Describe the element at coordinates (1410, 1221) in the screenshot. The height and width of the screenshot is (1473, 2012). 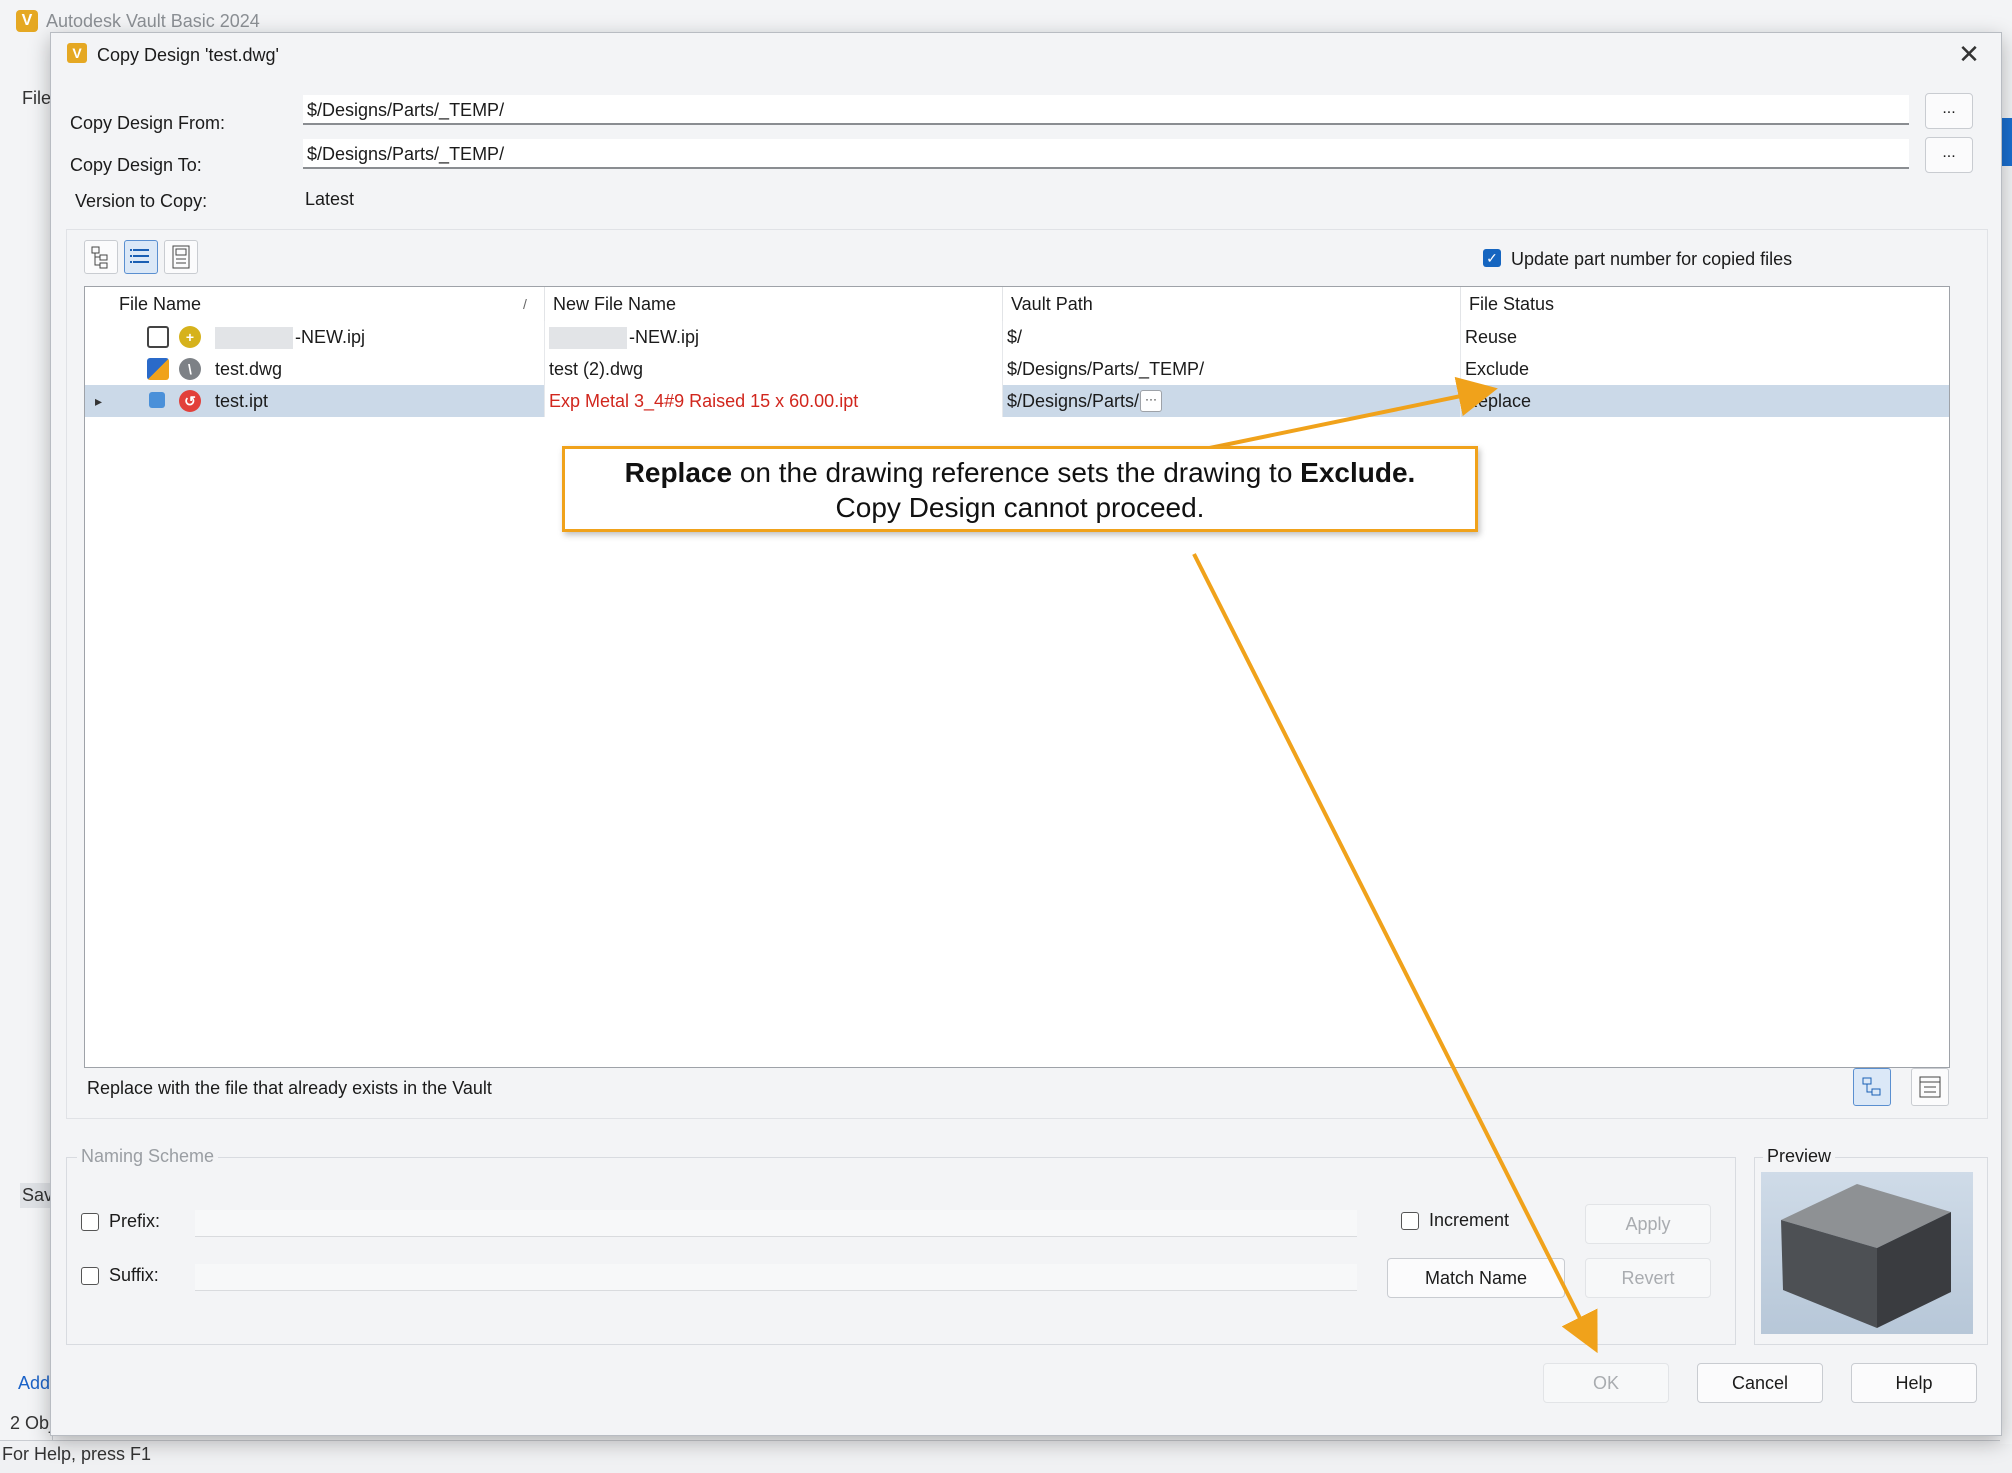
I see `increment-checkbox` at that location.